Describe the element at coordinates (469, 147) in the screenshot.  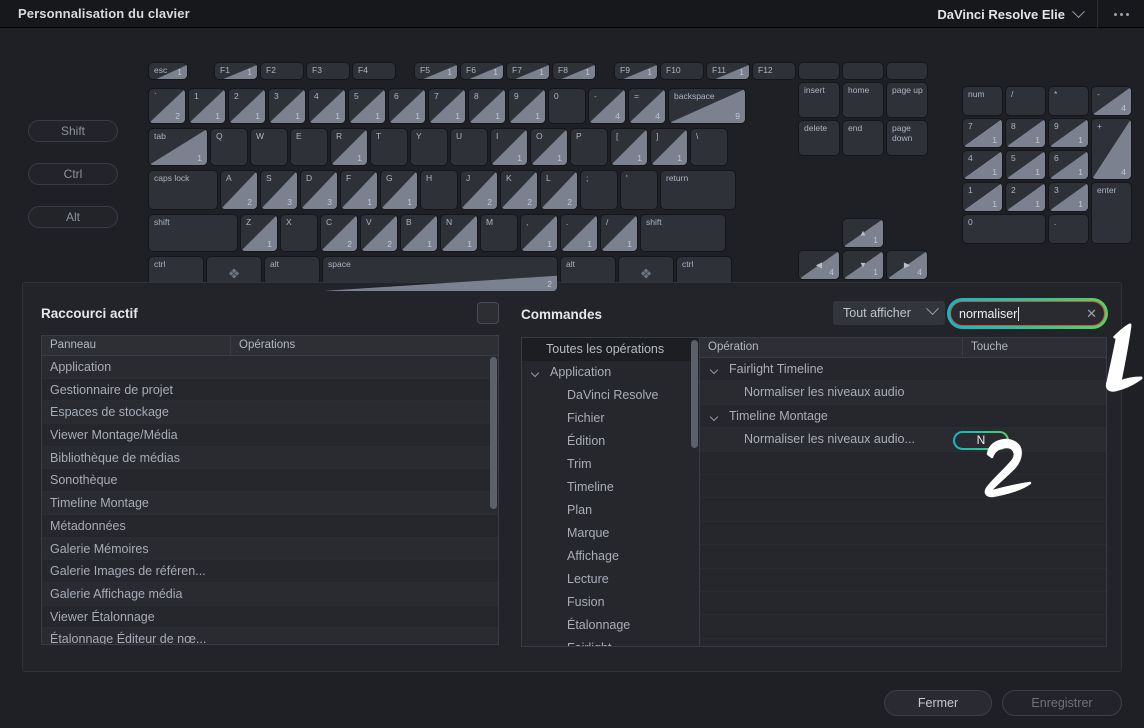
I see `key-u: U` at that location.